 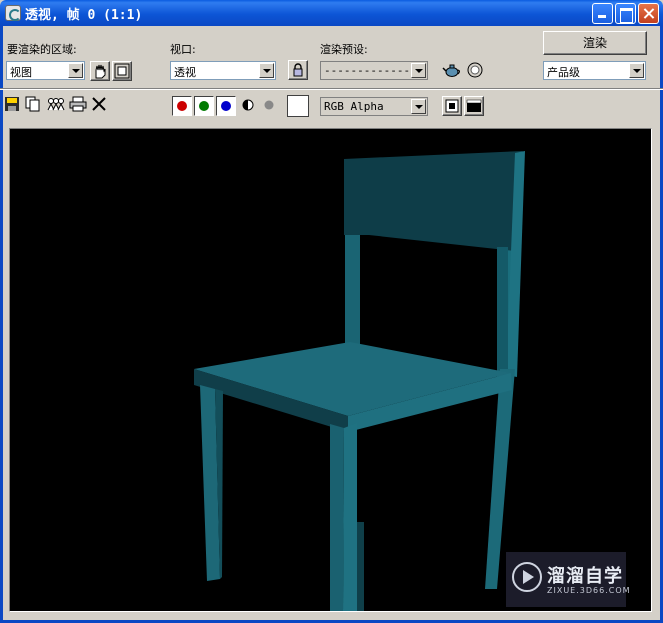 I want to click on green-dot-icon, so click(x=204, y=106).